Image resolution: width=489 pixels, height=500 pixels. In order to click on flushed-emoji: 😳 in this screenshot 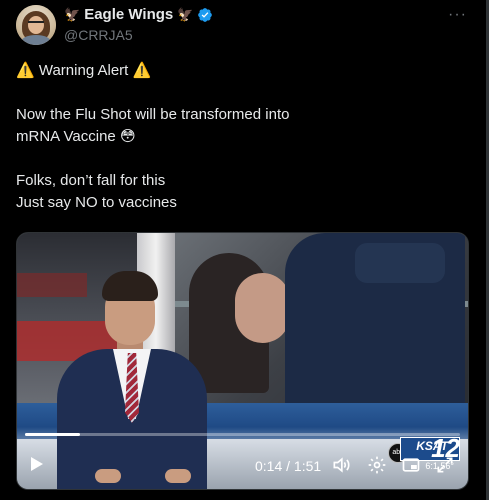, I will do `click(127, 136)`.